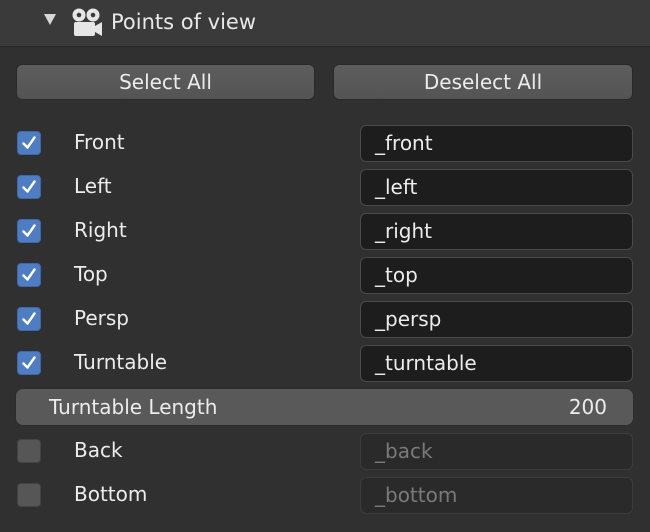 This screenshot has width=650, height=532. I want to click on checkbox-right, so click(29, 231).